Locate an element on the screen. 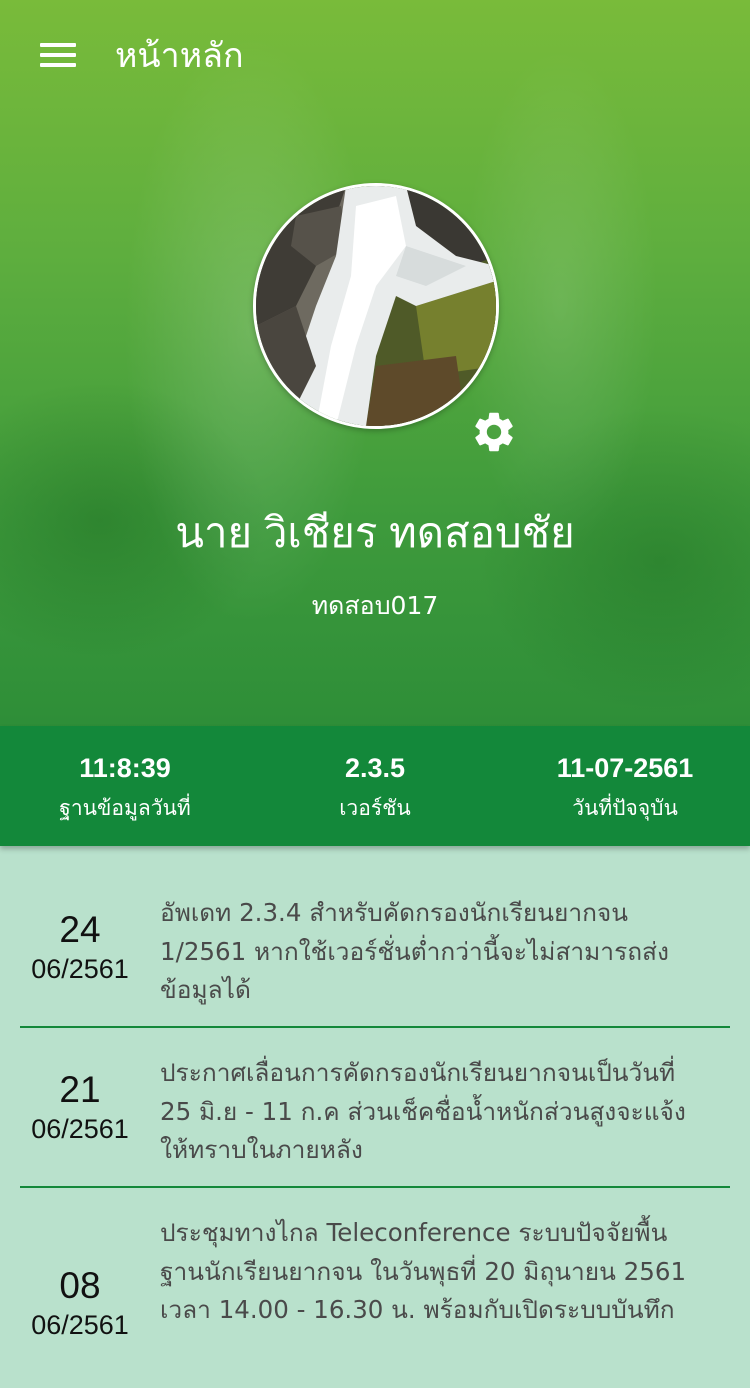 The height and width of the screenshot is (1388, 750). news-date: 08 06/2561 is located at coordinates (80, 1303).